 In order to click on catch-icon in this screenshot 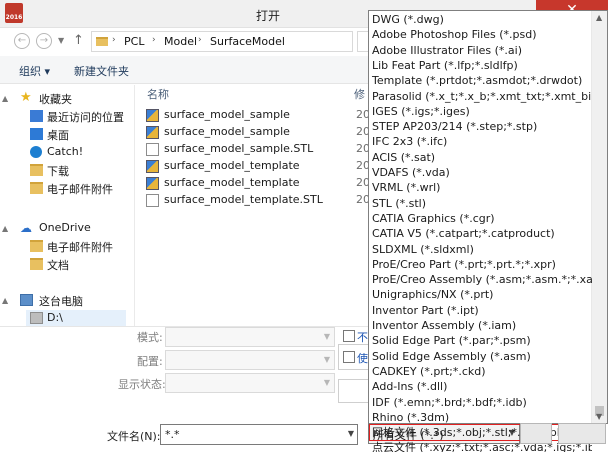, I will do `click(36, 152)`.